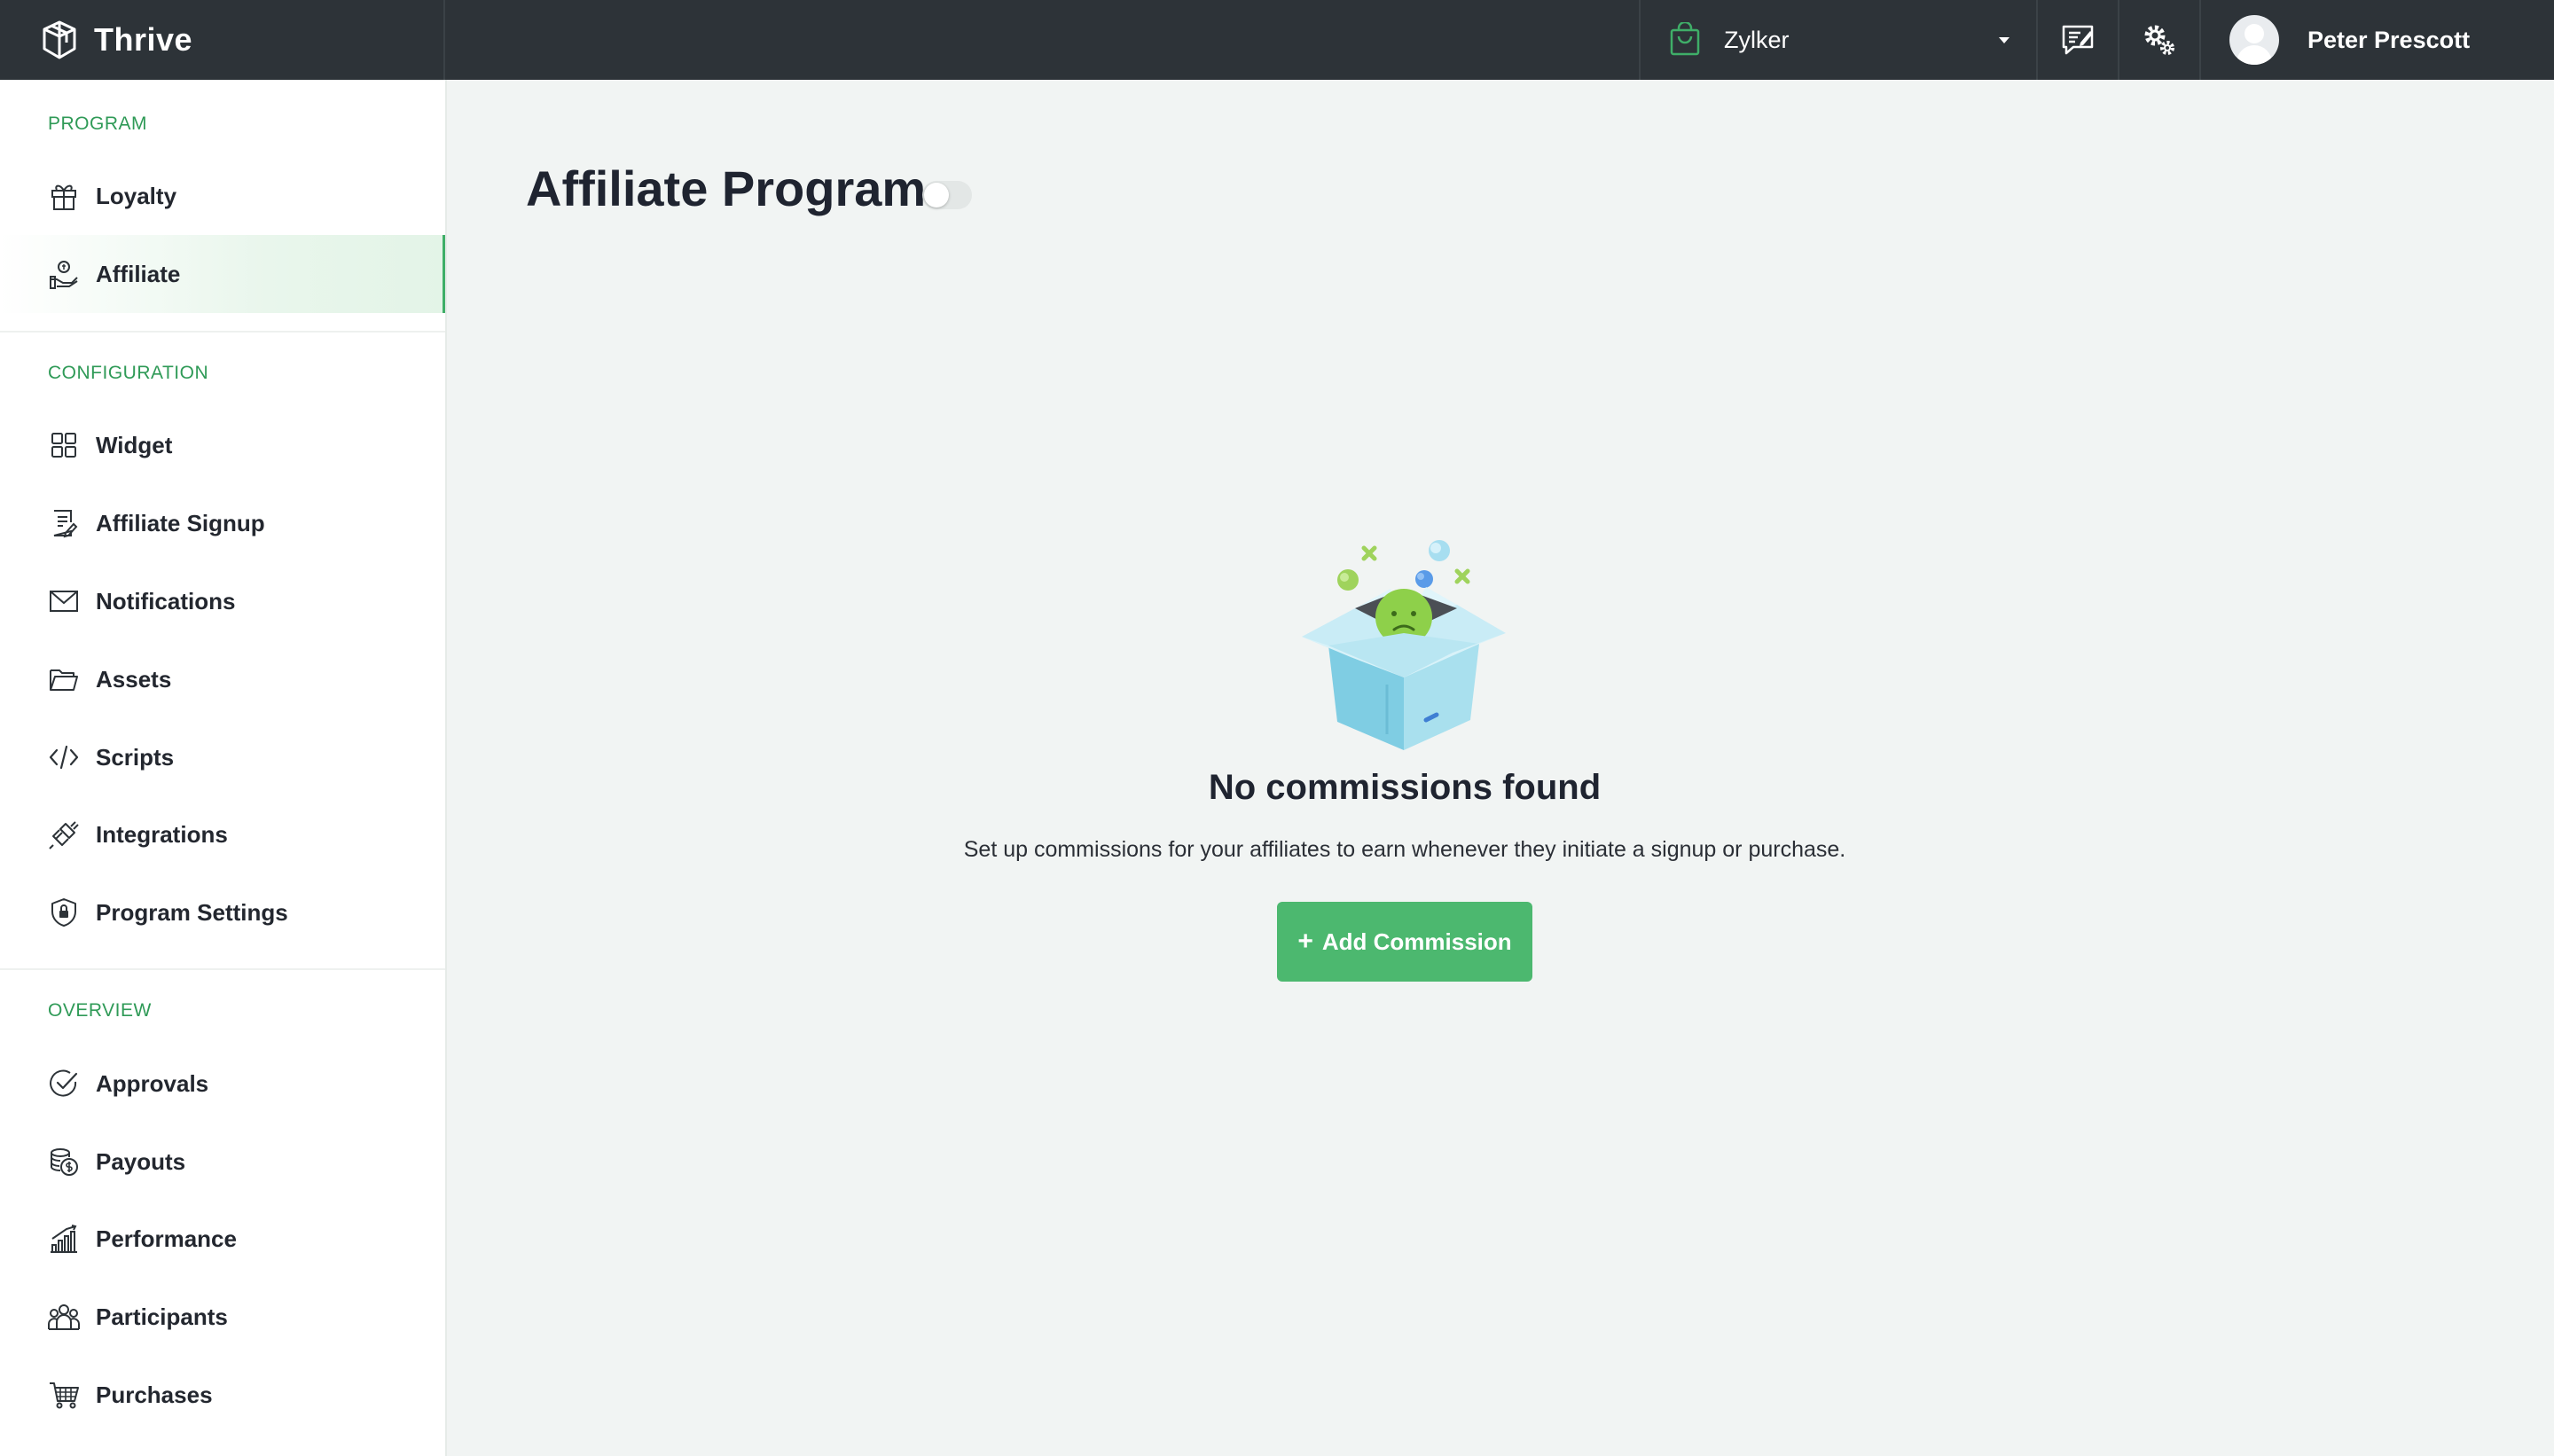 This screenshot has height=1456, width=2554. Describe the element at coordinates (1757, 39) in the screenshot. I see `org-name: Zylker` at that location.